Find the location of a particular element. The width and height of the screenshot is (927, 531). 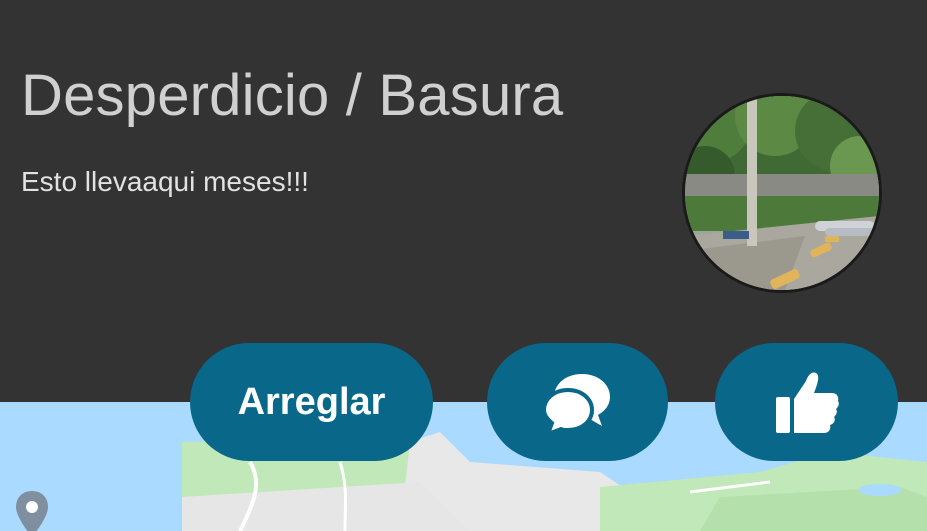

map-pin-icon is located at coordinates (32, 510).